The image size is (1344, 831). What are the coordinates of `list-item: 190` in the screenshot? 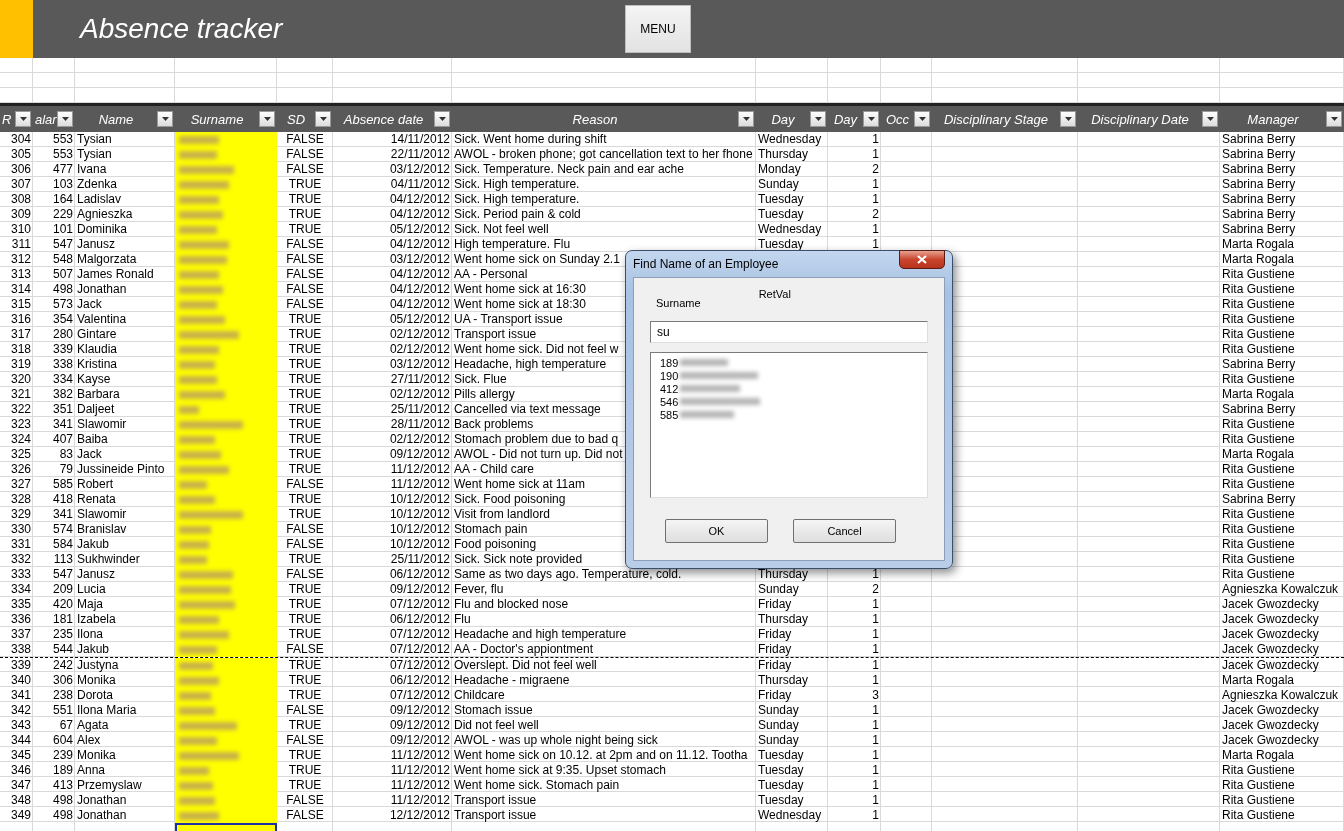 It's located at (669, 375).